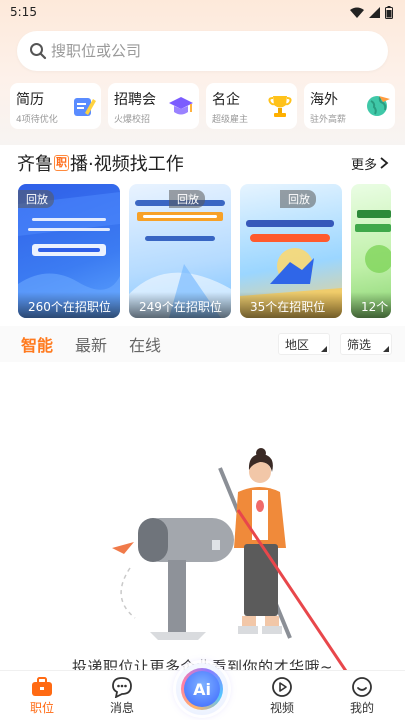 Image resolution: width=405 pixels, height=720 pixels. Describe the element at coordinates (42, 686) in the screenshot. I see `briefcase-icon` at that location.